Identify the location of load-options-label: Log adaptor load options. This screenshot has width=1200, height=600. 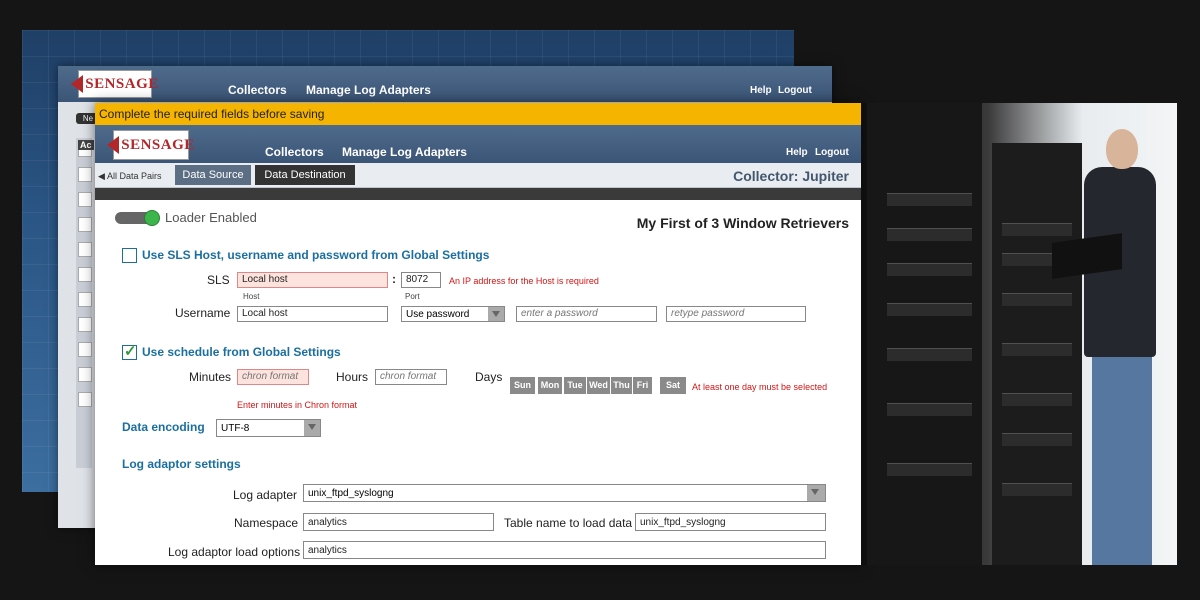
(234, 552).